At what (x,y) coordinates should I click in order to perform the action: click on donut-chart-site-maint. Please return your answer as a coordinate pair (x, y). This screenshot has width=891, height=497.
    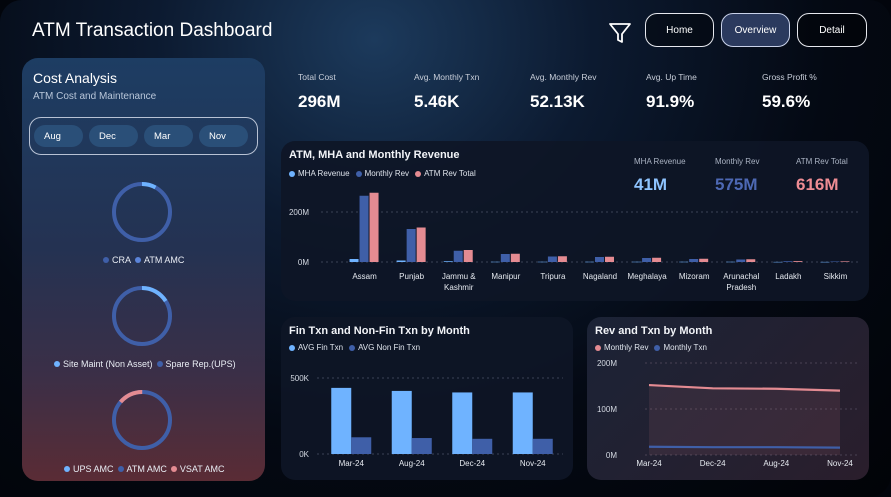
    Looking at the image, I should click on (142, 316).